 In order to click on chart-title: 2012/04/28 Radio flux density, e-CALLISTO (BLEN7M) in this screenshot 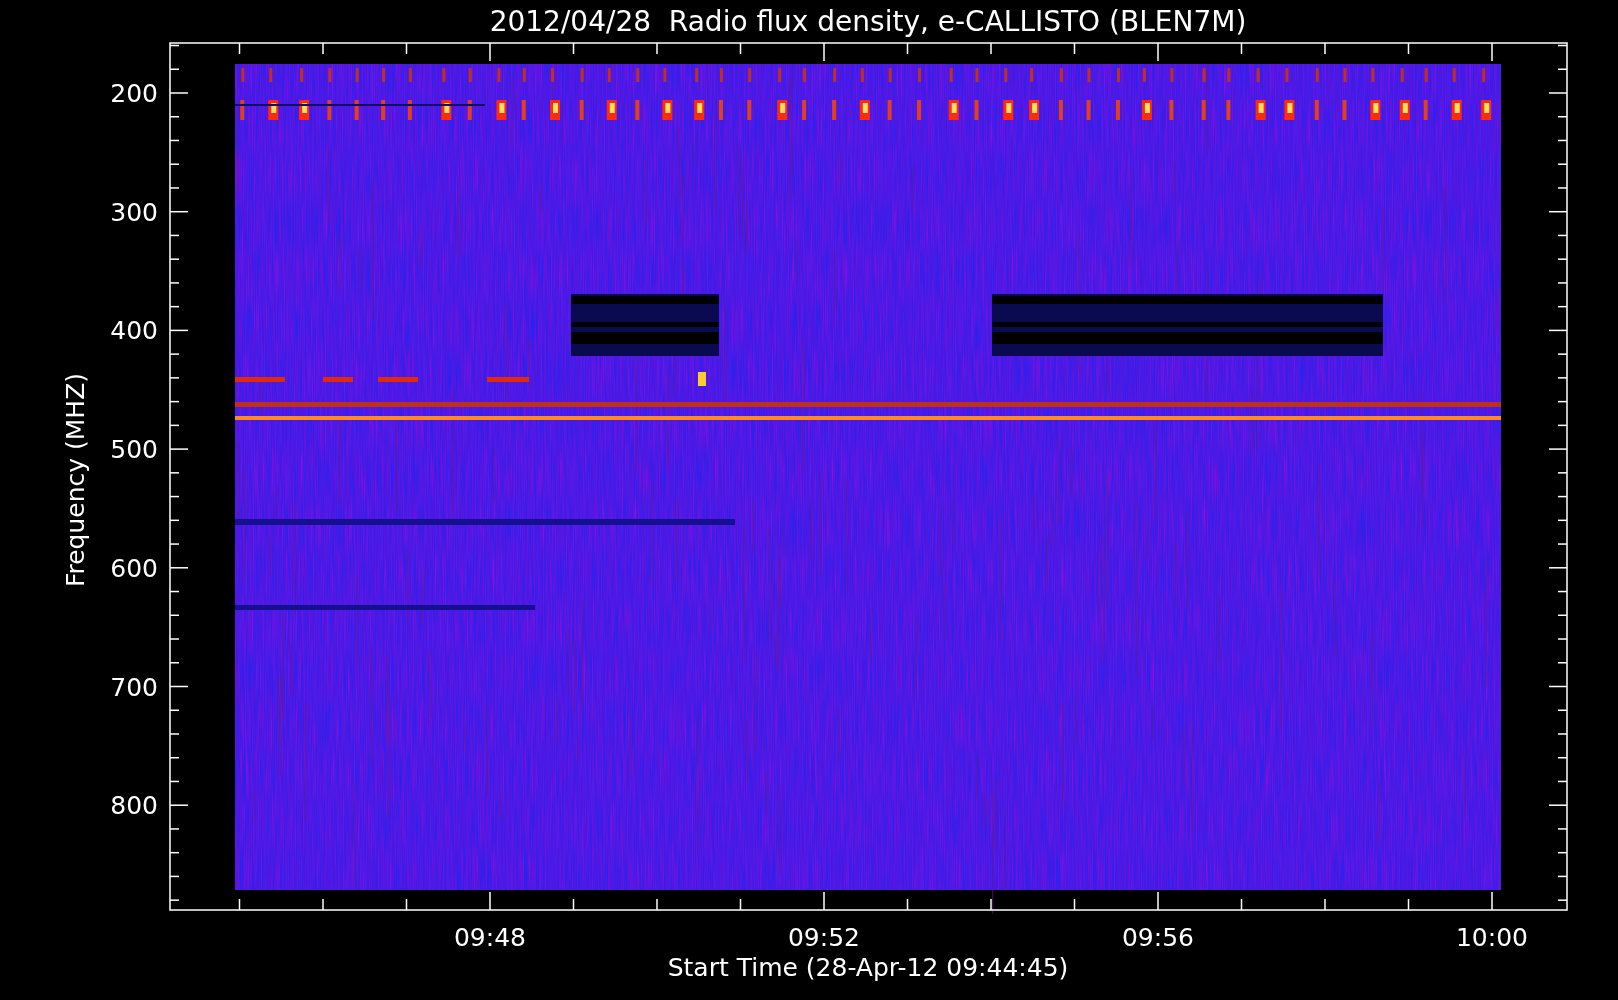, I will do `click(868, 21)`.